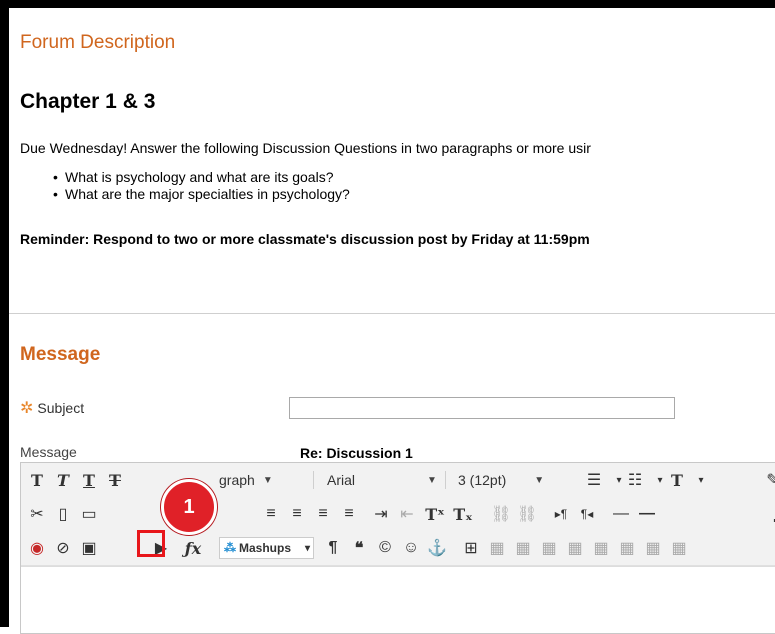  What do you see at coordinates (189, 507) in the screenshot?
I see `step-number-badge: 1` at bounding box center [189, 507].